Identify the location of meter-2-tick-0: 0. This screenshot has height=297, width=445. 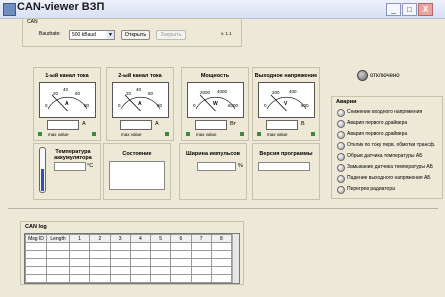
(119, 105).